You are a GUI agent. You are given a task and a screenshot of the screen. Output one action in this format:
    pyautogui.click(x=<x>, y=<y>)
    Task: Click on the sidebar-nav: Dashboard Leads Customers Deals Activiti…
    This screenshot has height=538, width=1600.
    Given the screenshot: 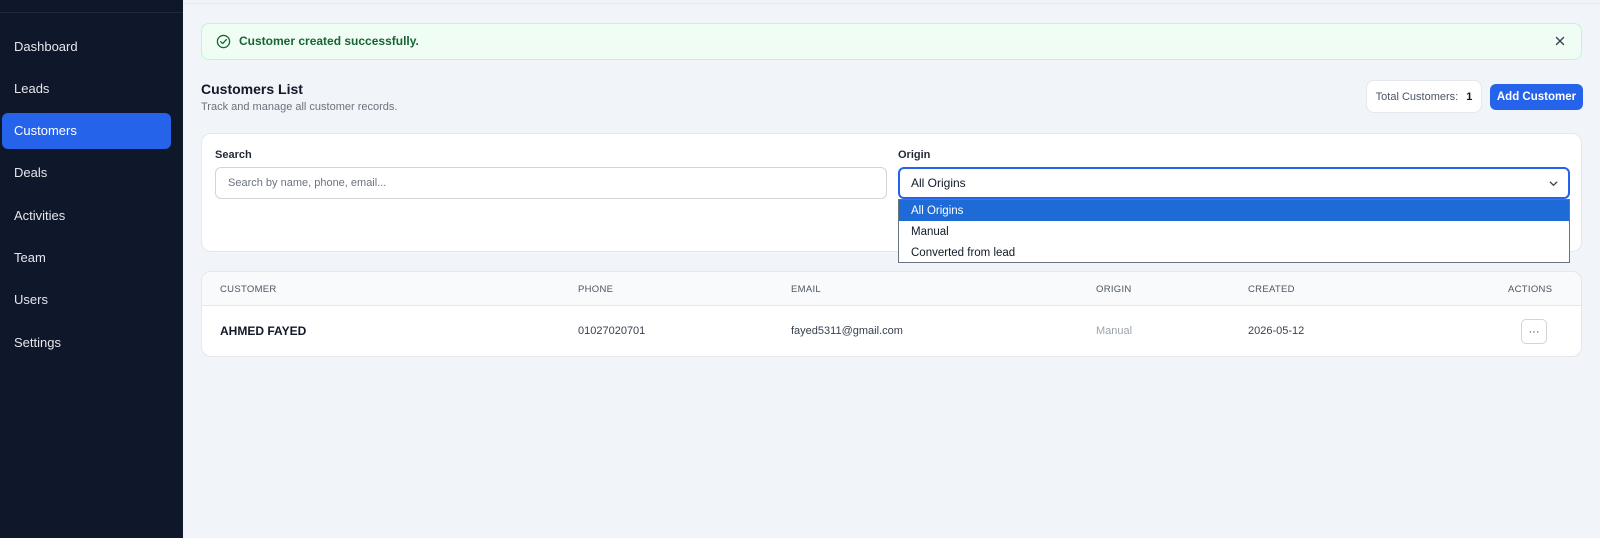 What is the action you would take?
    pyautogui.click(x=86, y=197)
    